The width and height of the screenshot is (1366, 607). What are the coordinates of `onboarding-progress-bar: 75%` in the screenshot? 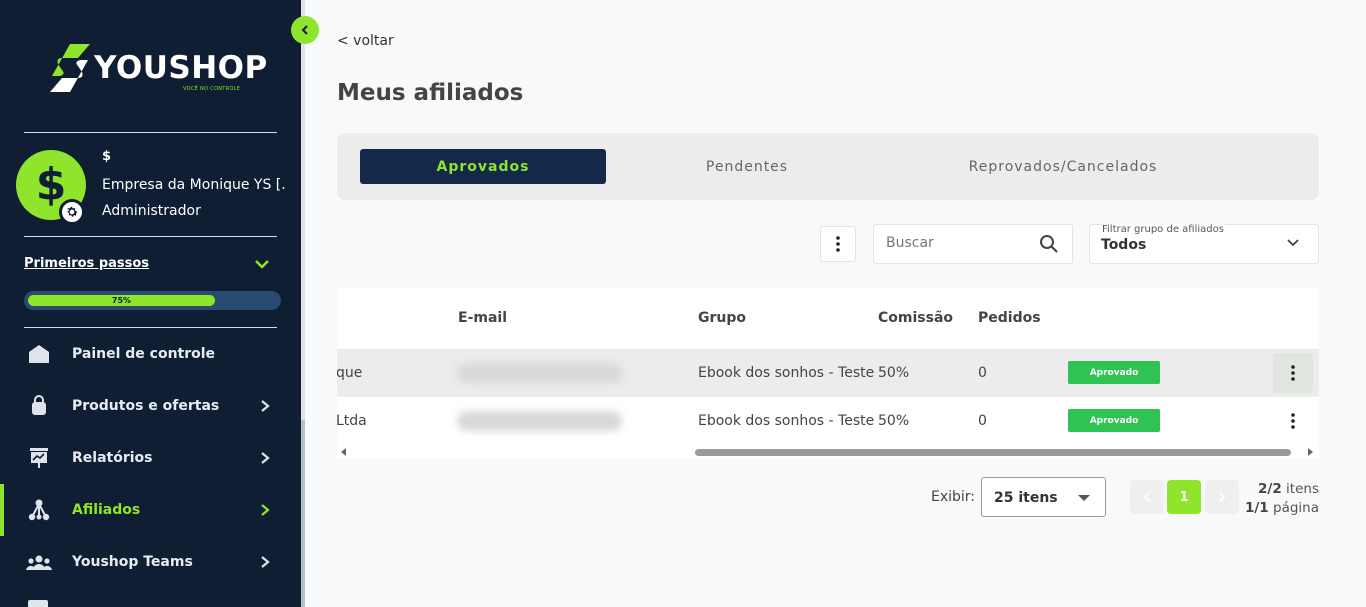 It's located at (152, 300).